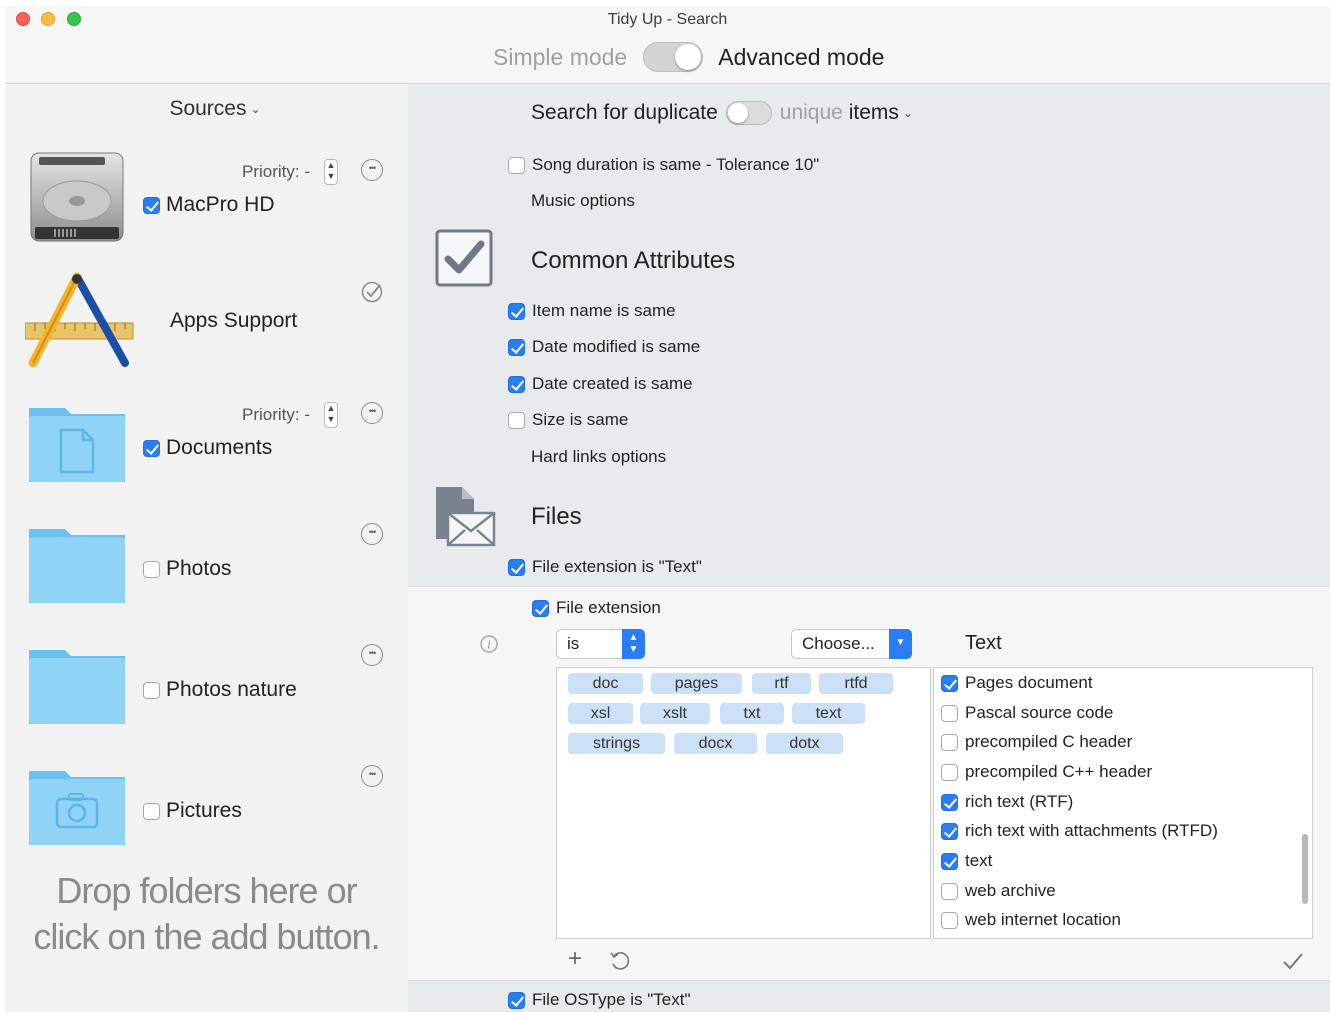 This screenshot has width=1331, height=1012. What do you see at coordinates (79, 320) in the screenshot?
I see `applications-icon` at bounding box center [79, 320].